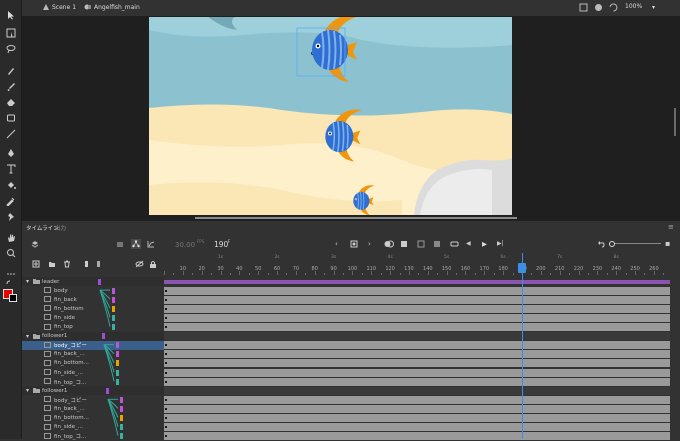 The width and height of the screenshot is (680, 441). I want to click on lock-all-icon, so click(153, 265).